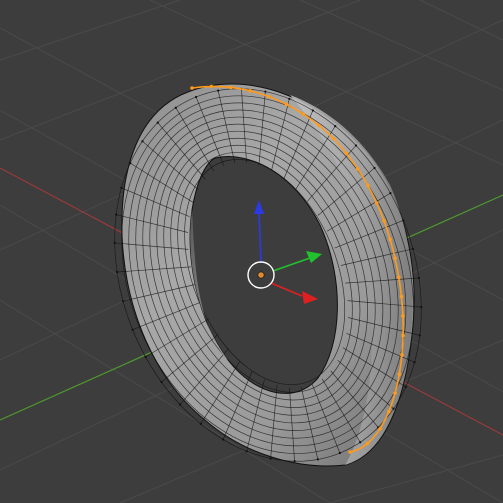  Describe the element at coordinates (261, 275) in the screenshot. I see `object-origin-icon` at that location.